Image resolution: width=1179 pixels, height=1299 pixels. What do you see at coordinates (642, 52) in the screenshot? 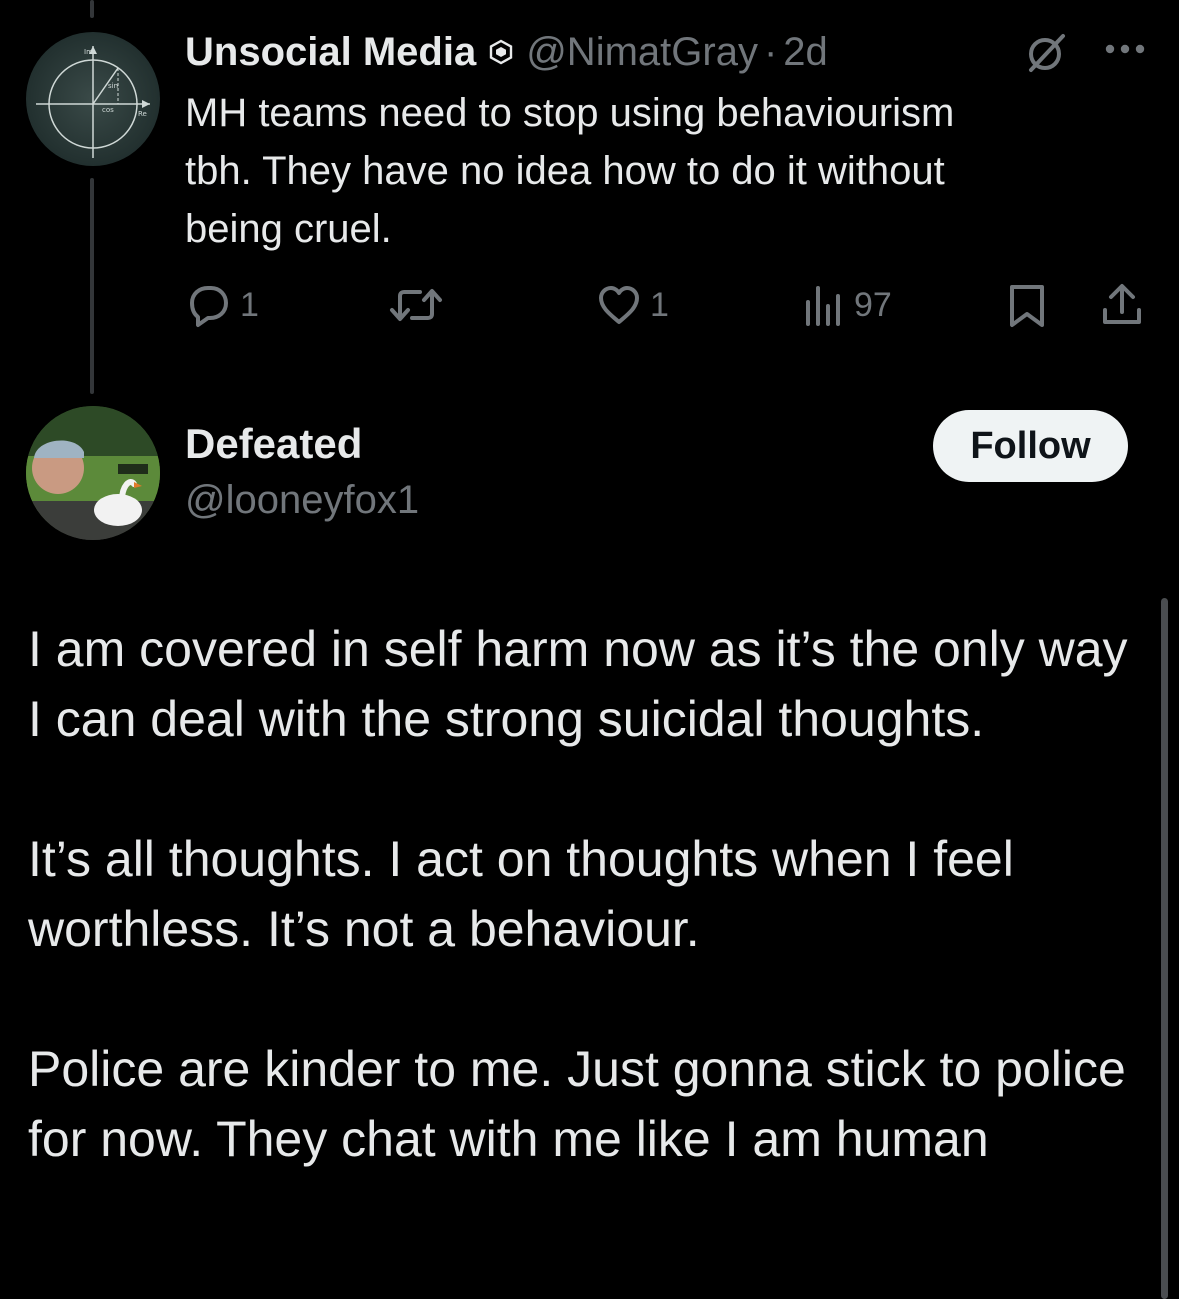
I see `post1-handle: @NimatGray` at bounding box center [642, 52].